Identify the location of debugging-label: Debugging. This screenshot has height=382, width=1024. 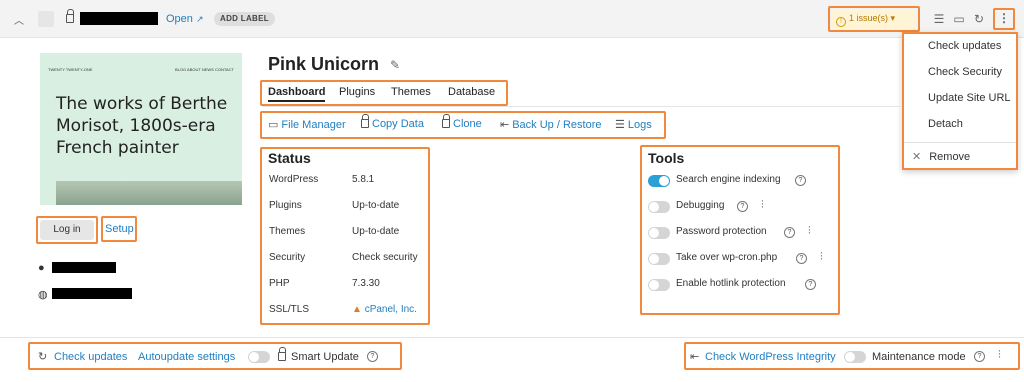
(700, 205).